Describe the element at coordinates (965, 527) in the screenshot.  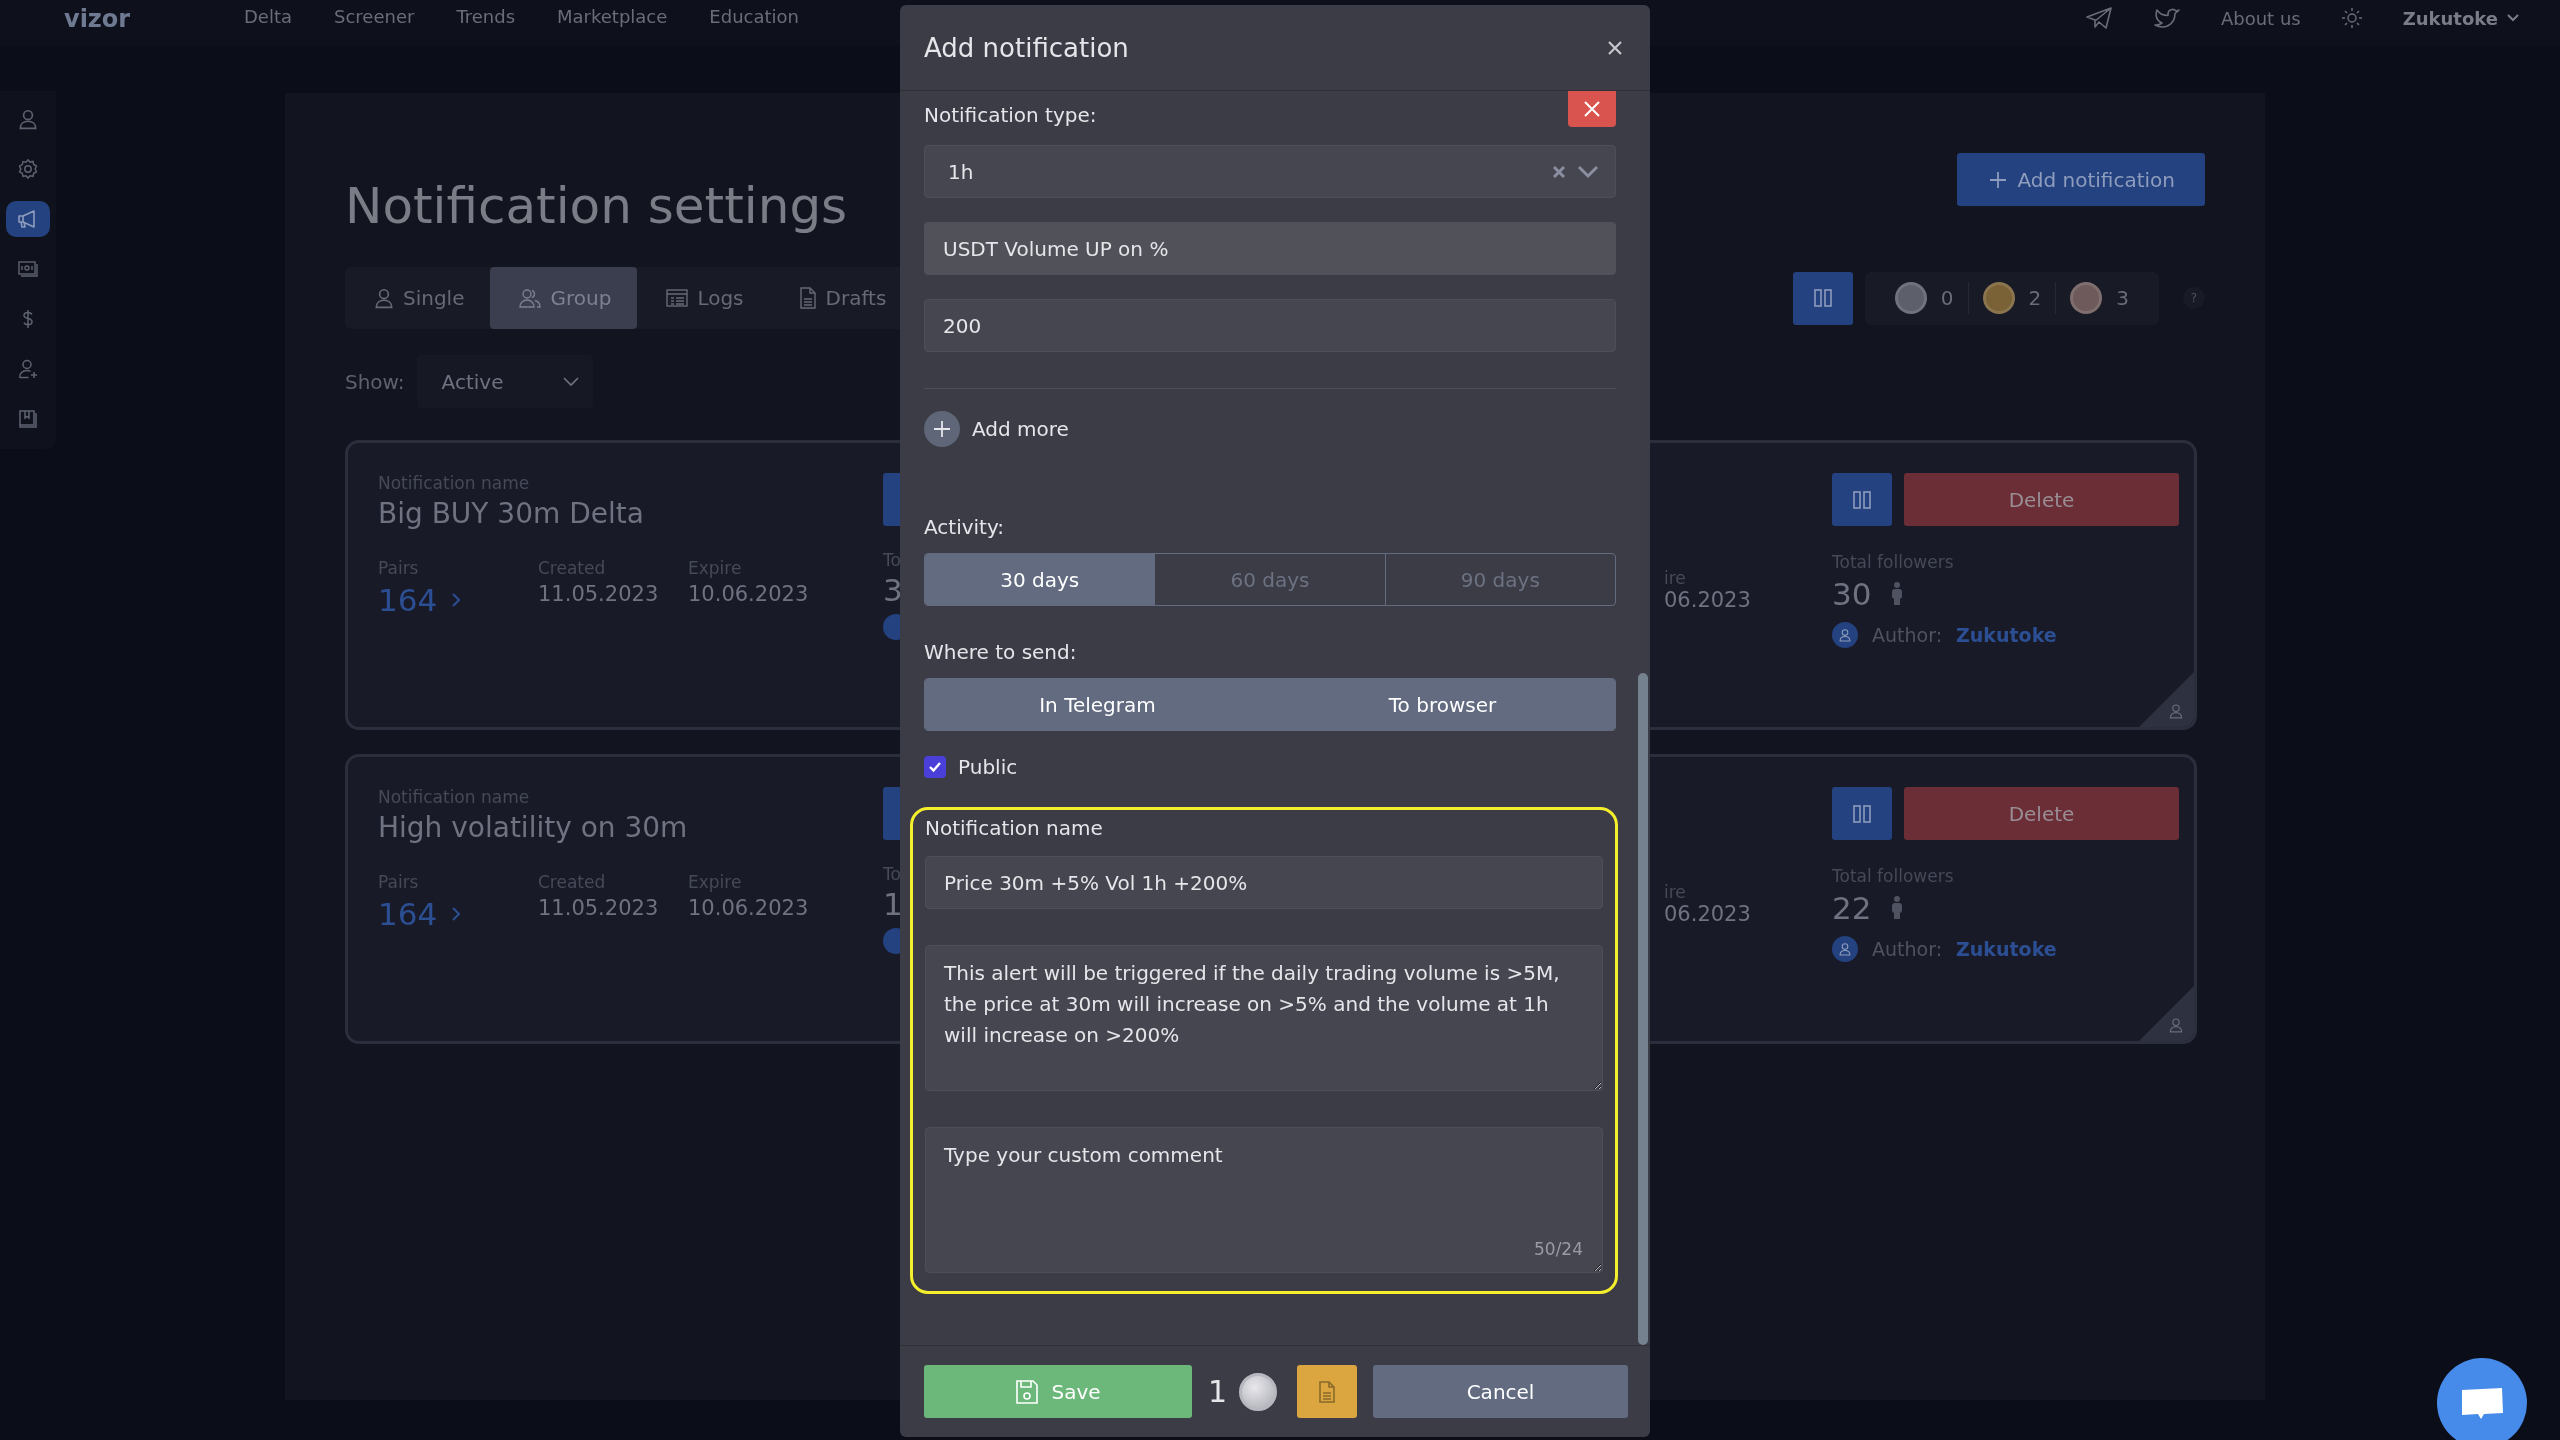
I see `field-label: Activity:` at that location.